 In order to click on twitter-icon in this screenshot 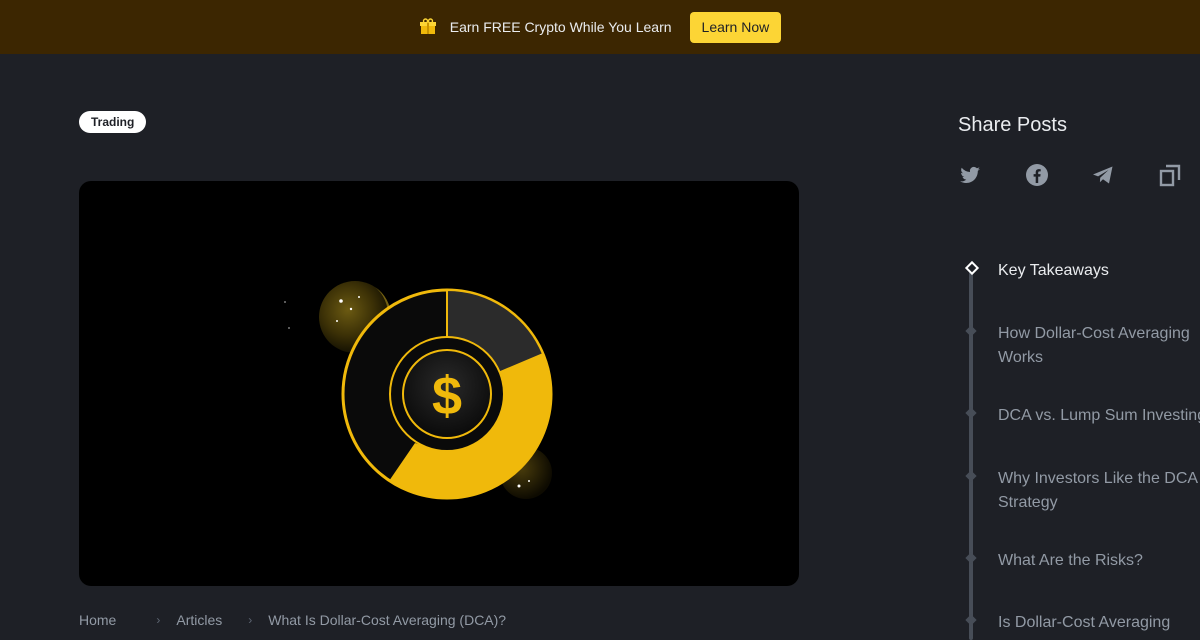, I will do `click(970, 175)`.